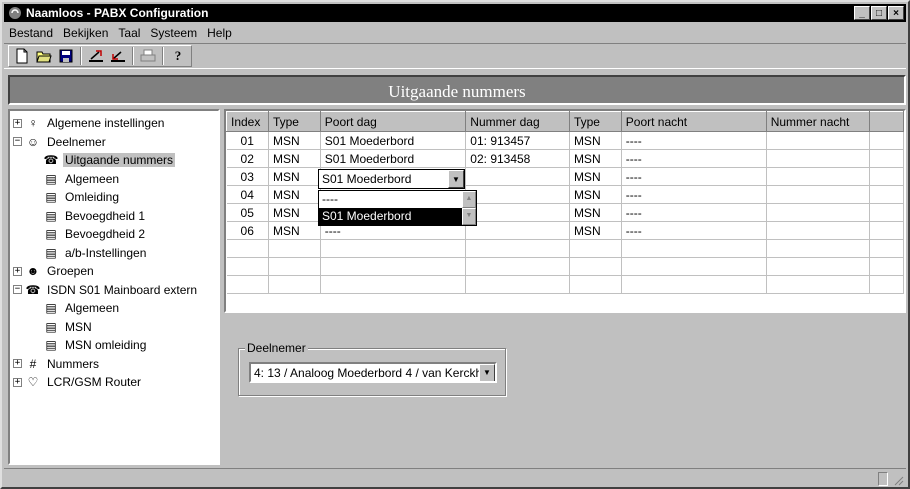 This screenshot has height=489, width=910. What do you see at coordinates (114, 327) in the screenshot?
I see `tree-item: ▤ MSN` at bounding box center [114, 327].